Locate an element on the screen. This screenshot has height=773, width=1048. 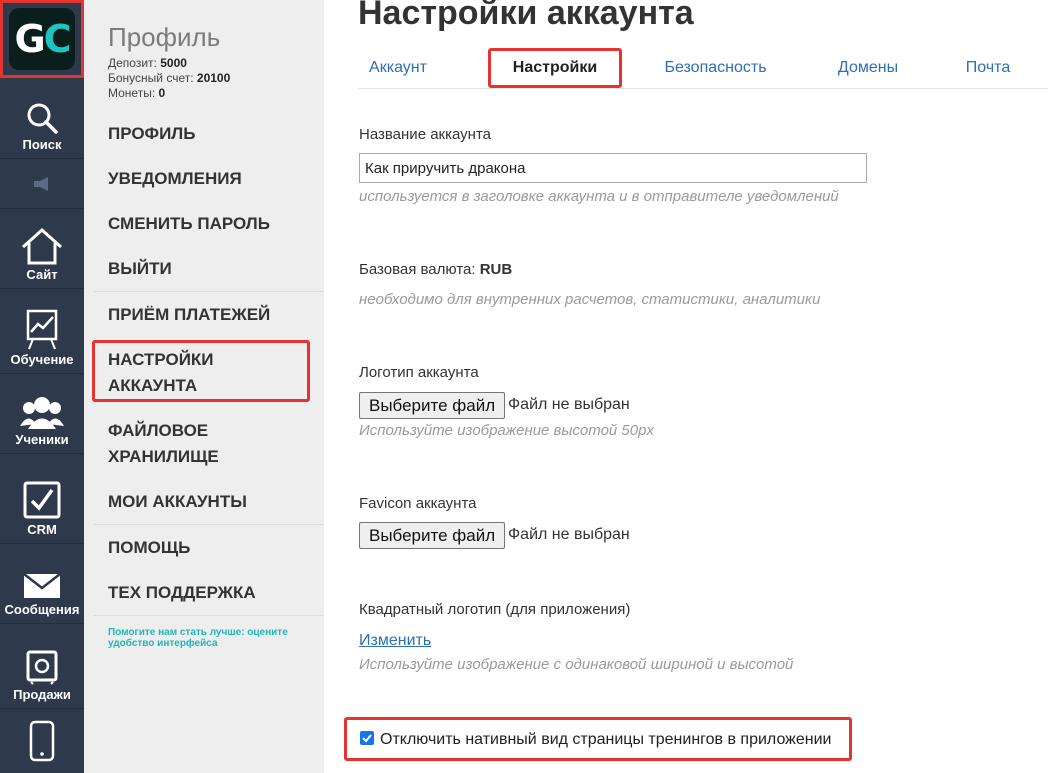
favicon-choose-file-button: Выберите файл is located at coordinates (432, 535).